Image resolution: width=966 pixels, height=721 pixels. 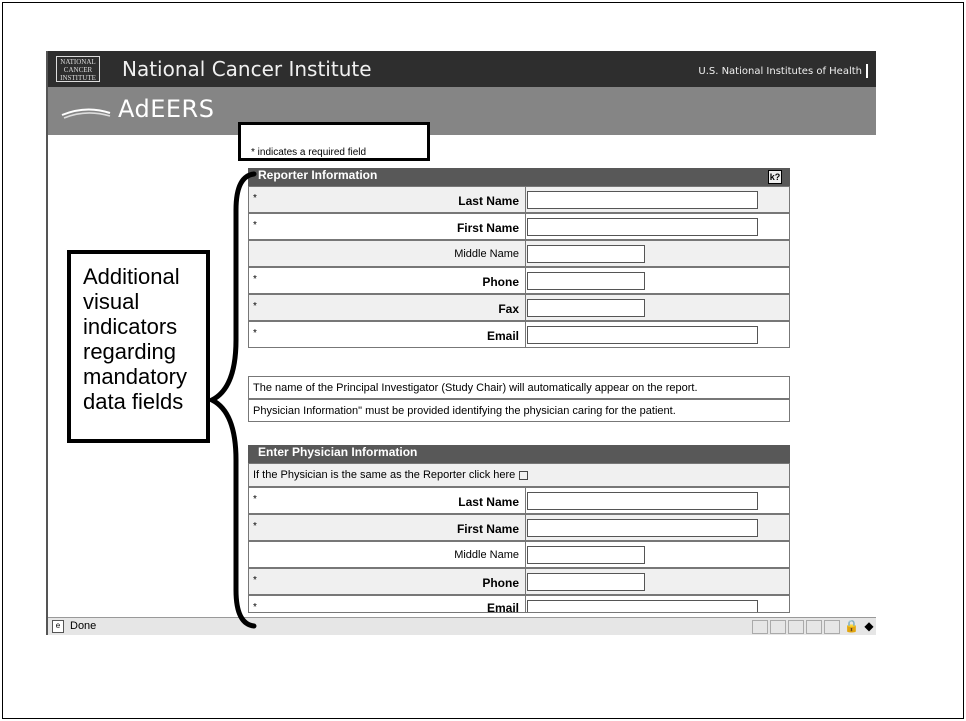 I want to click on field-label: Fax, so click(x=508, y=309).